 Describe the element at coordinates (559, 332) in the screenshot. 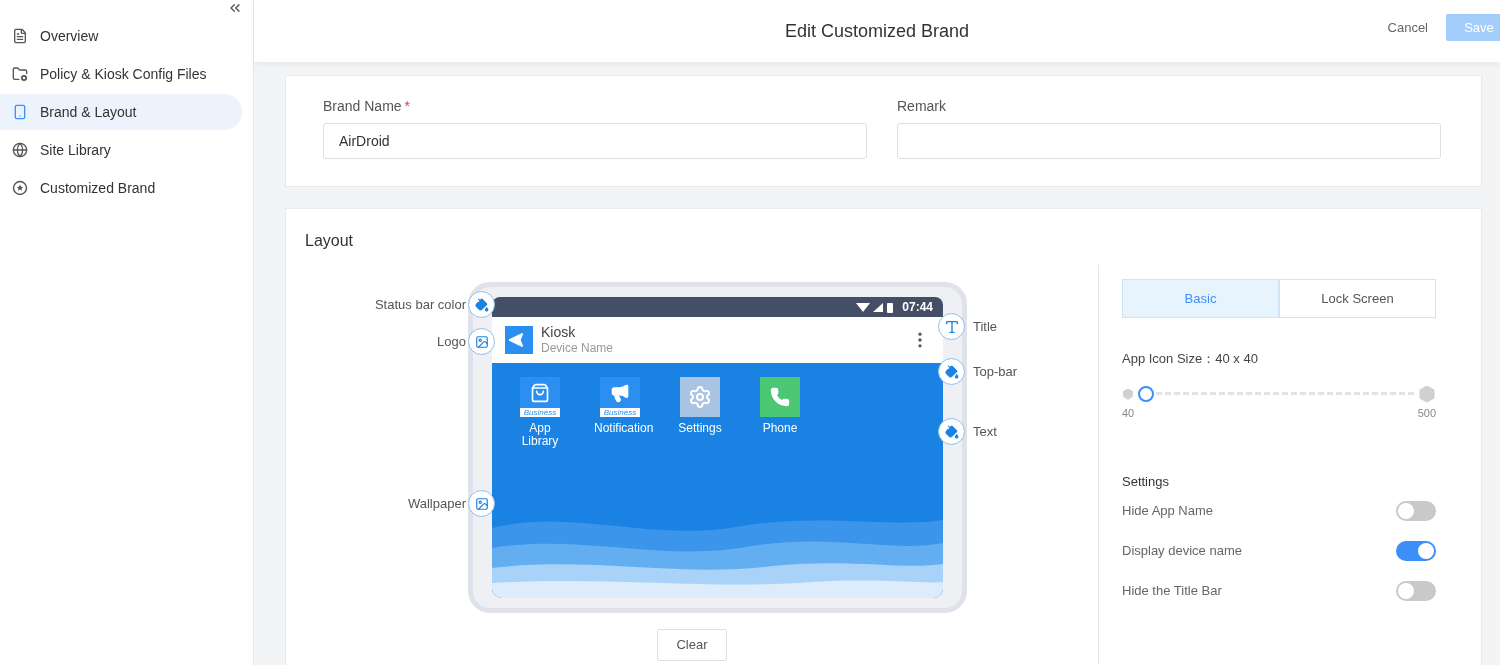

I see `app-title: Kiosk` at that location.